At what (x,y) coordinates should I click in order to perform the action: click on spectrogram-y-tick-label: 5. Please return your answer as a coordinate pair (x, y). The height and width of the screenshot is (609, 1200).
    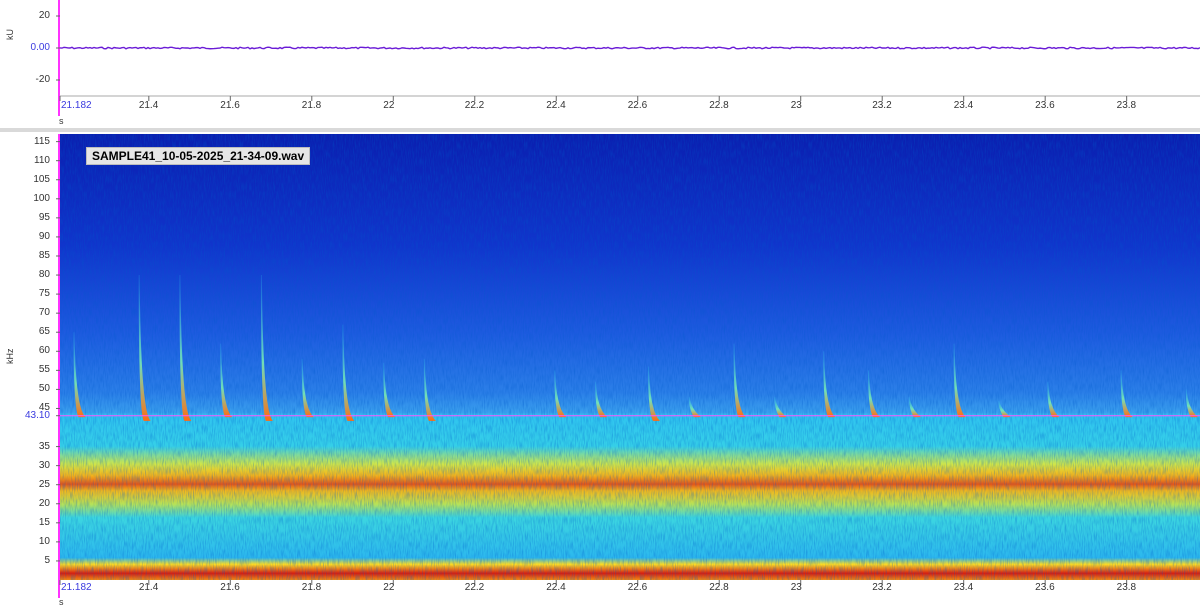
    Looking at the image, I should click on (47, 560).